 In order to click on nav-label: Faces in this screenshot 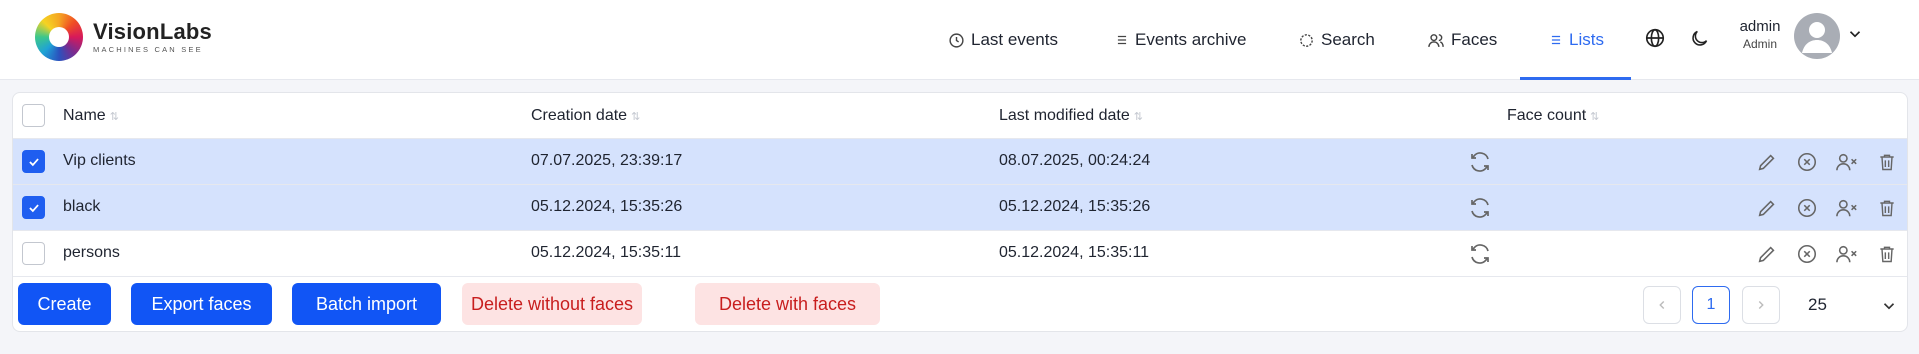, I will do `click(1474, 39)`.